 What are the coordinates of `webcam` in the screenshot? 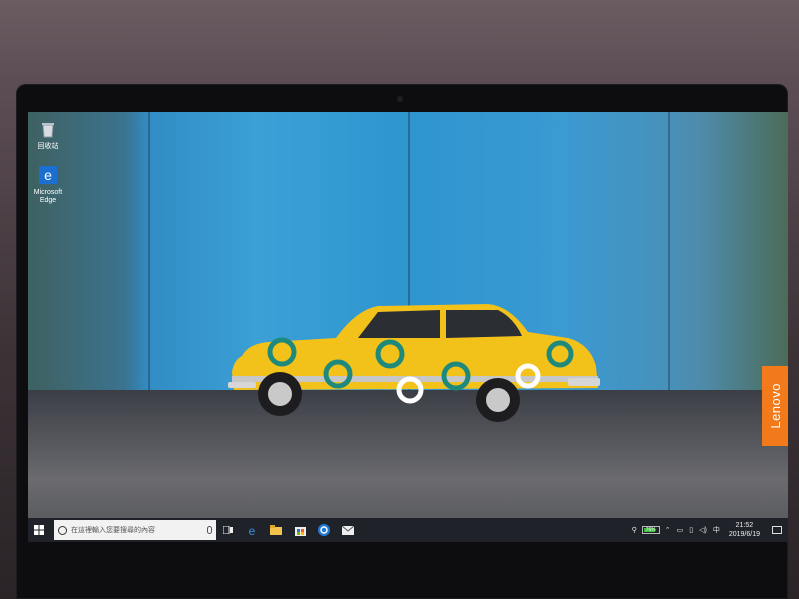 It's located at (400, 99).